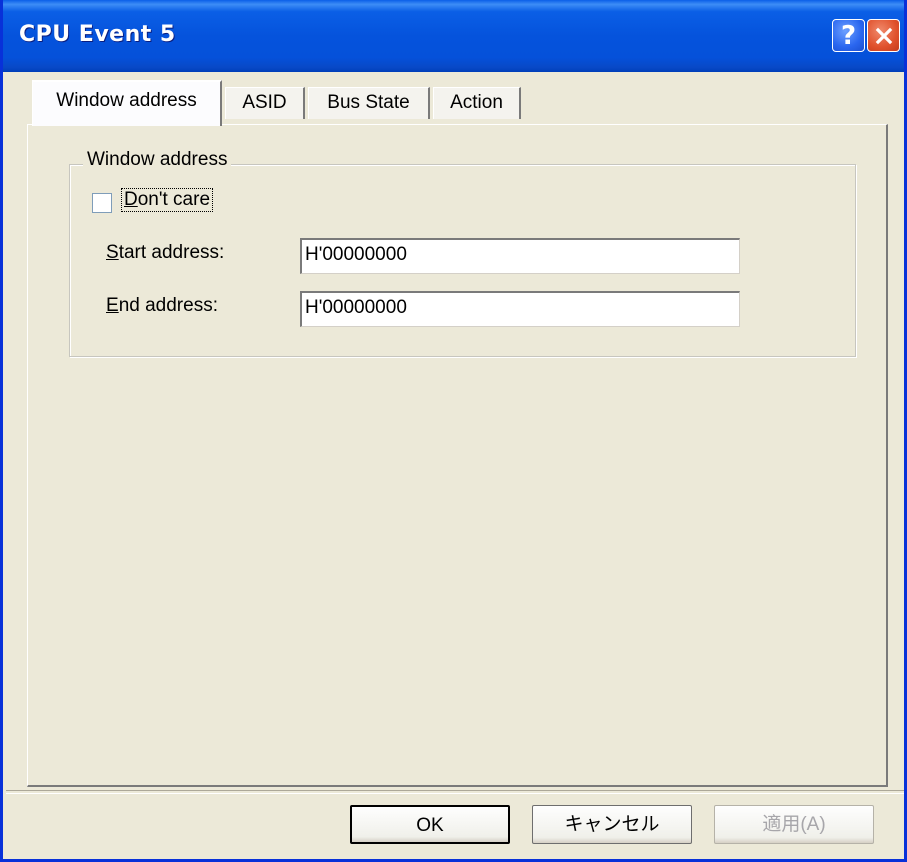 This screenshot has width=907, height=862. I want to click on tab-action: Action, so click(477, 103).